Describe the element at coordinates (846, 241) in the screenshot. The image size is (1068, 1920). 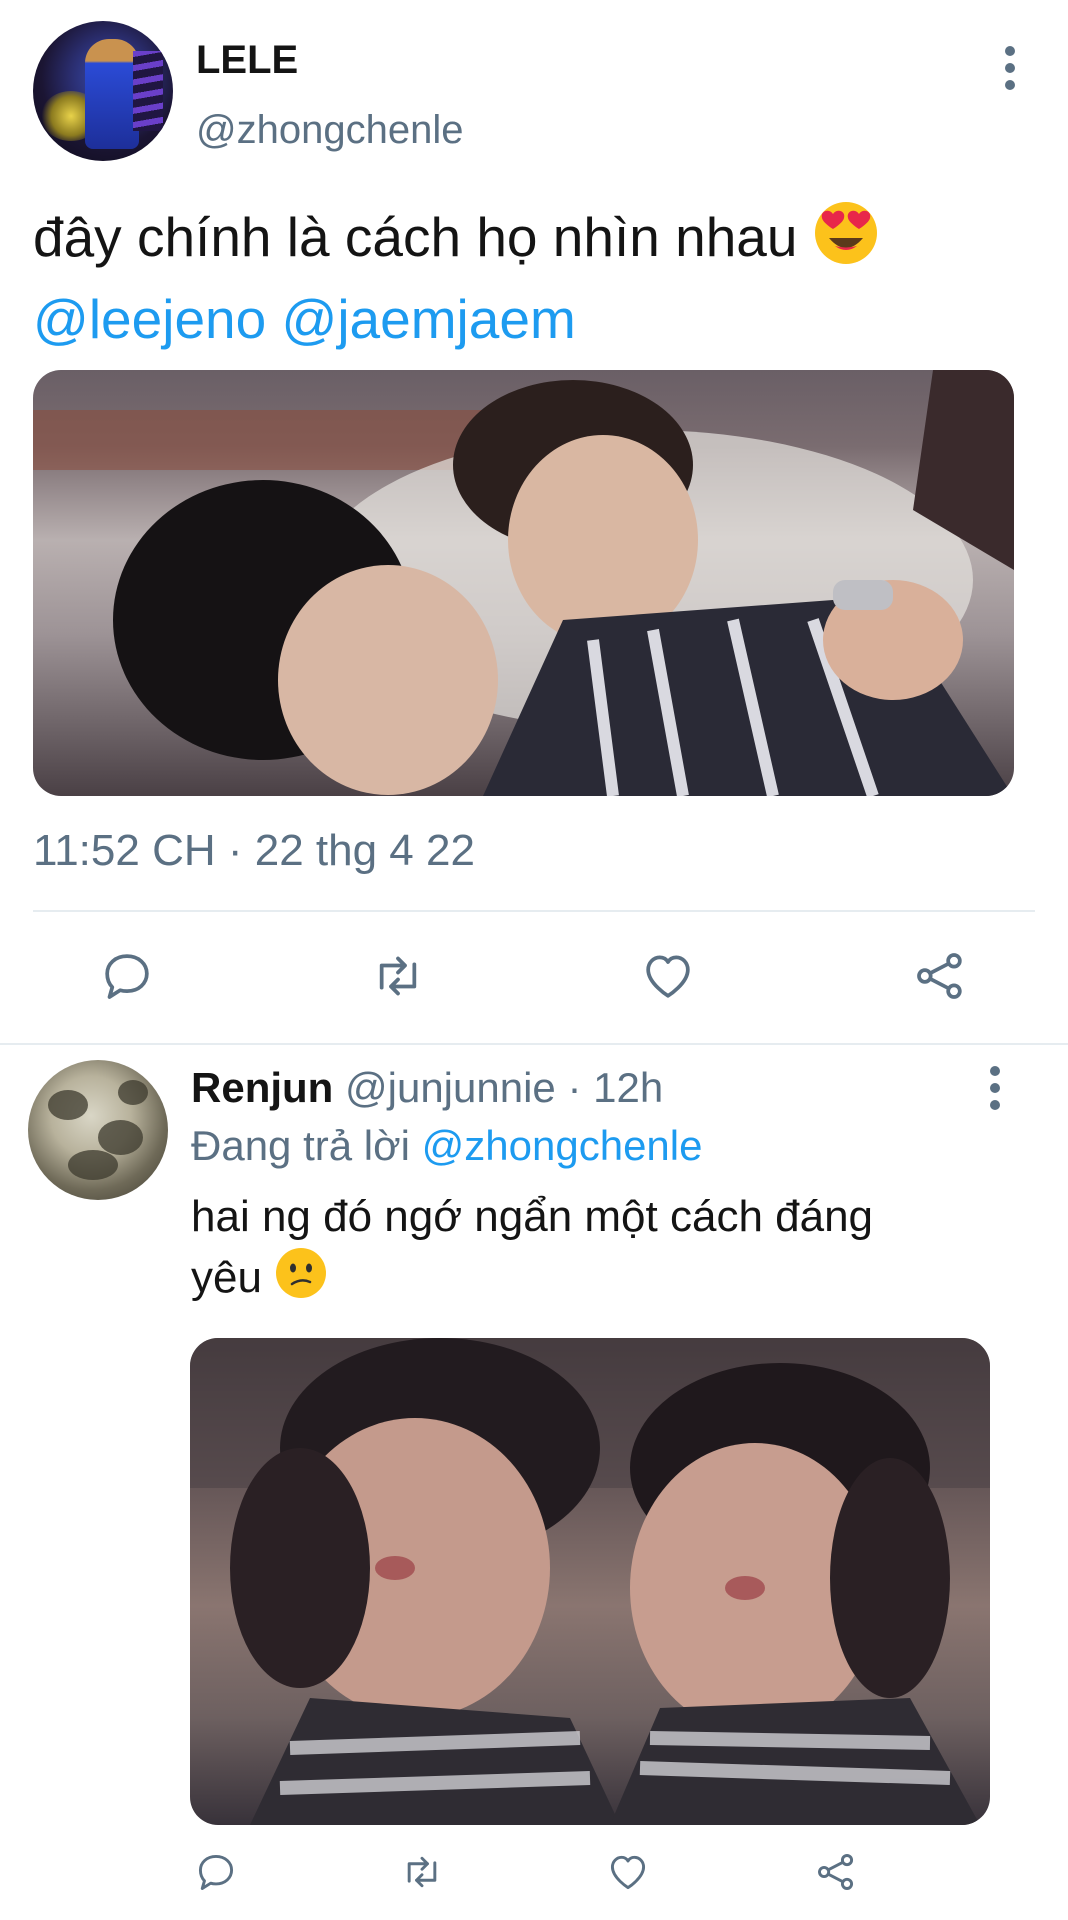
I see `heart-eyes-emoji-icon` at that location.